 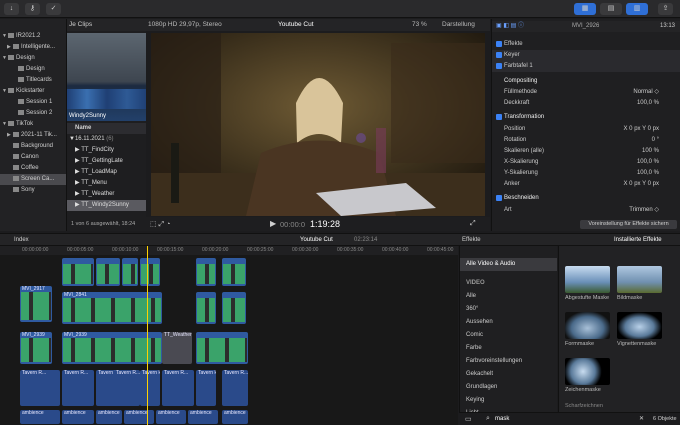 I want to click on check-icon: ✓, so click(x=53, y=9).